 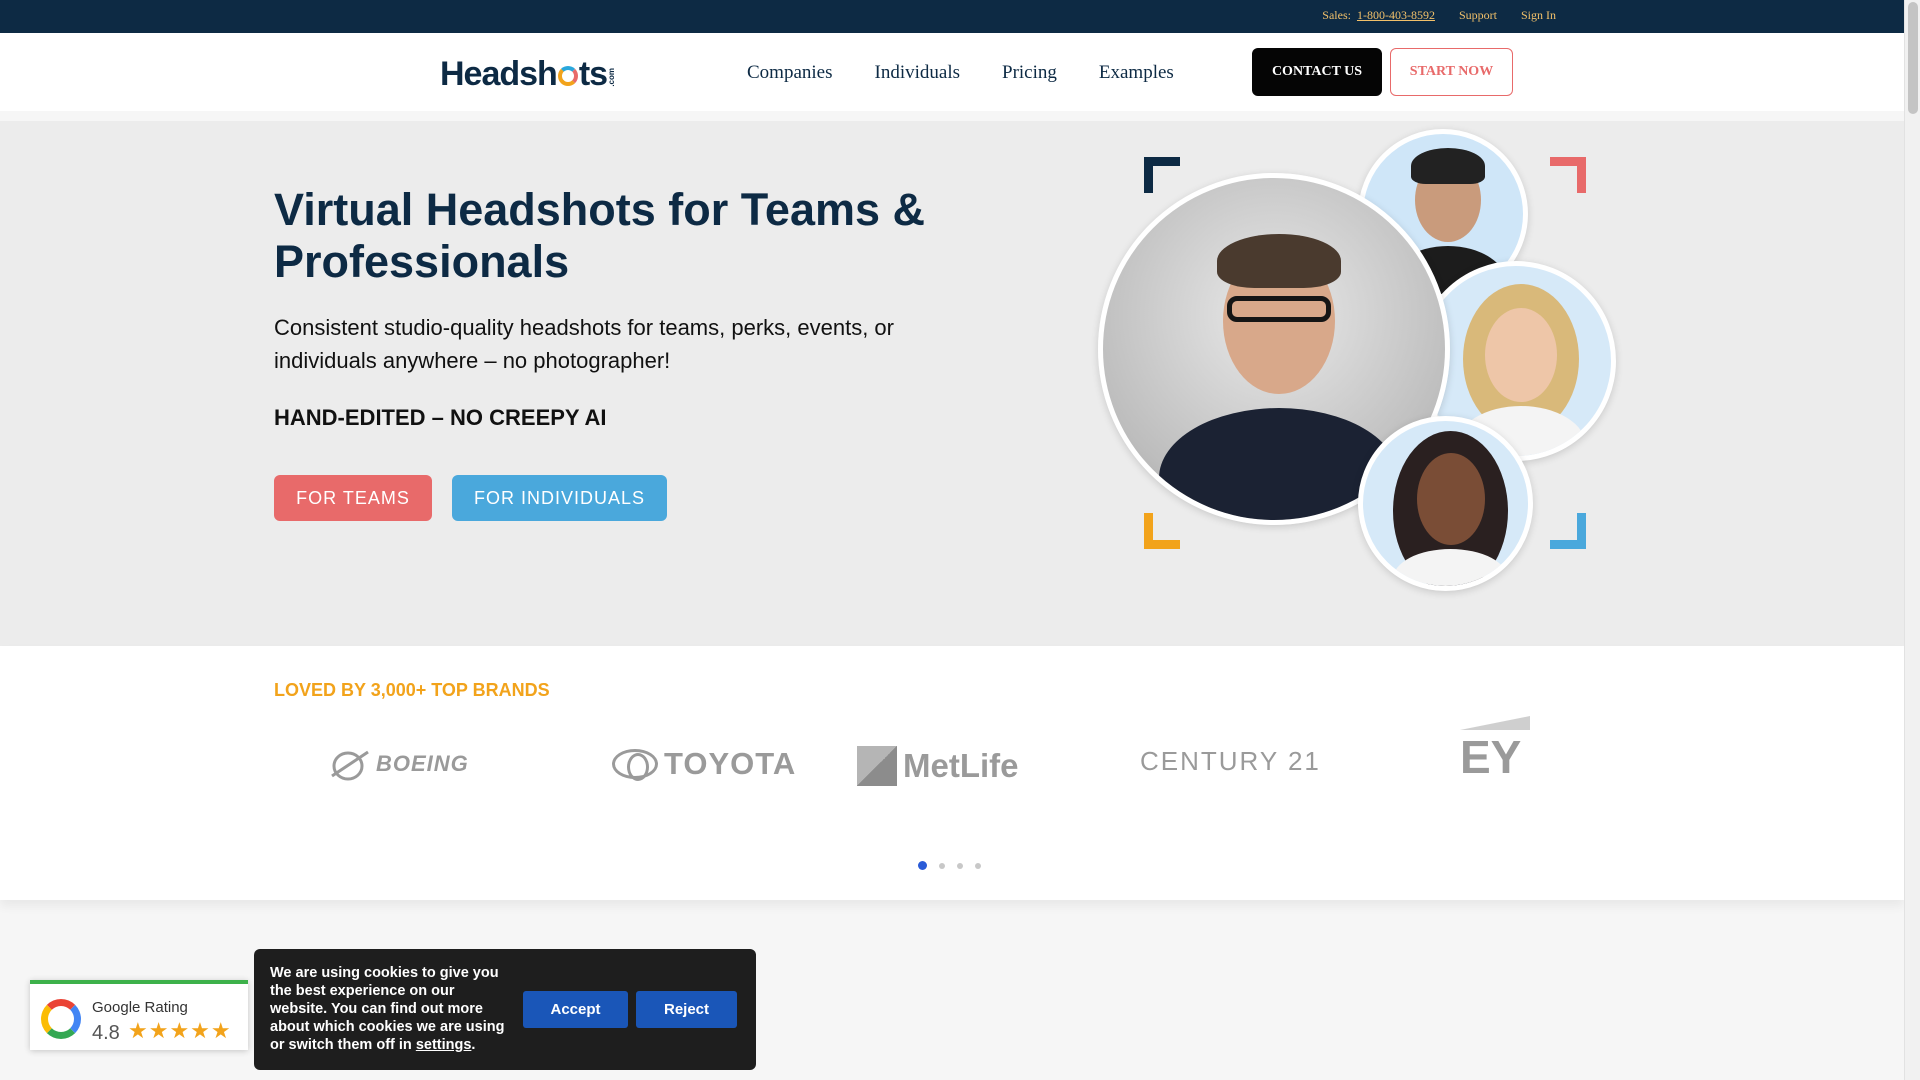 What do you see at coordinates (473, 1045) in the screenshot?
I see `cookie-message-period: .` at bounding box center [473, 1045].